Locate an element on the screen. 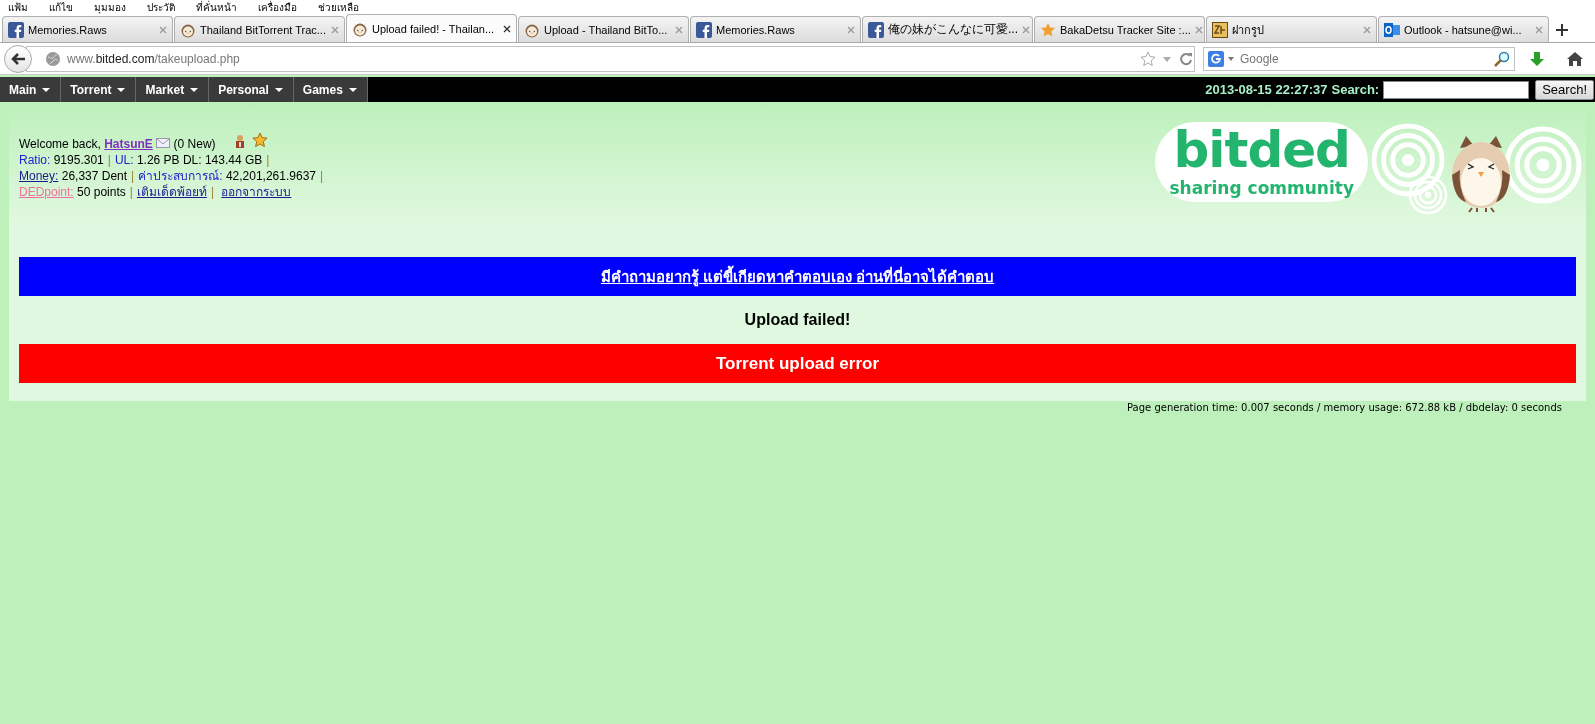 This screenshot has width=1595, height=724. logo-name: bitded is located at coordinates (1261, 150).